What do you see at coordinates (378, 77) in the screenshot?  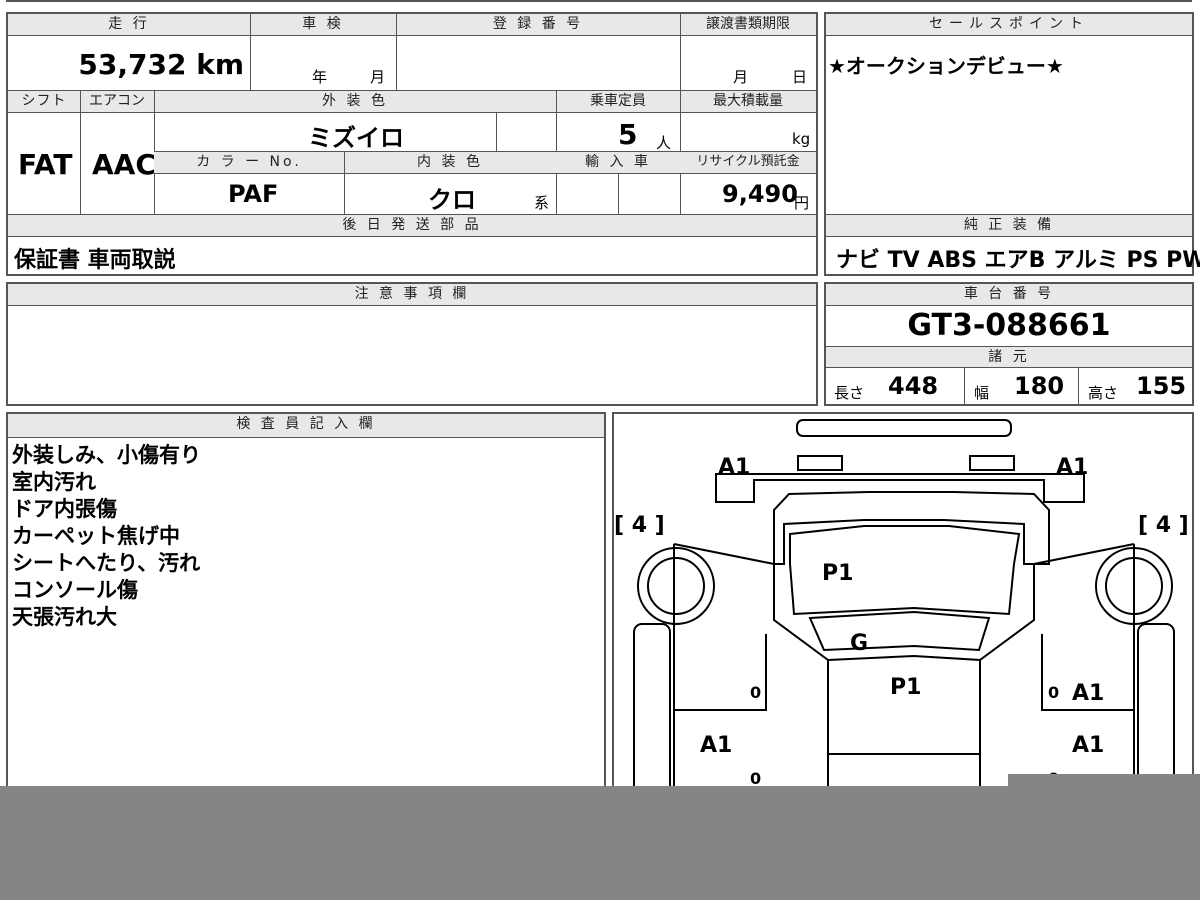 I see `inspection-month-unit: 月` at bounding box center [378, 77].